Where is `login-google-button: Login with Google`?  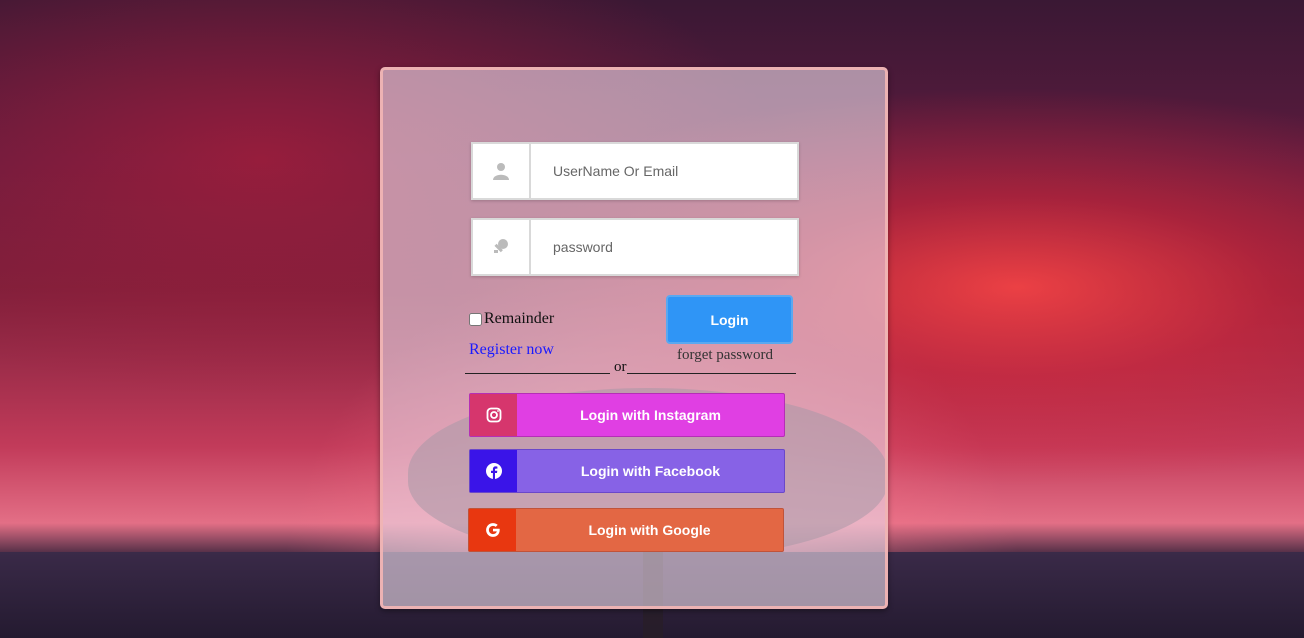
login-google-button: Login with Google is located at coordinates (626, 530).